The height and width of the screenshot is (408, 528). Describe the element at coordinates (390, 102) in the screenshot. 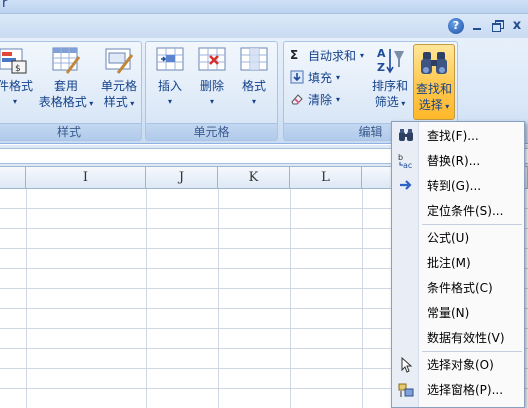

I see `sort-filter-label-2: 筛选 ▾` at that location.